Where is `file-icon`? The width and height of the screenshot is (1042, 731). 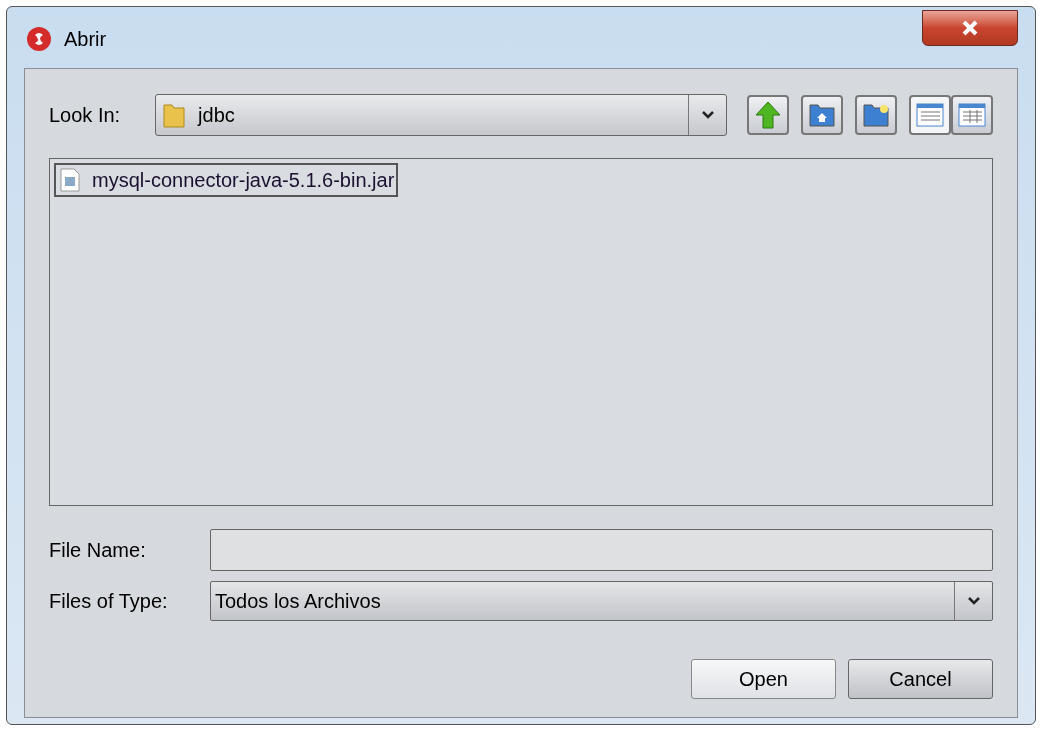
file-icon is located at coordinates (70, 180).